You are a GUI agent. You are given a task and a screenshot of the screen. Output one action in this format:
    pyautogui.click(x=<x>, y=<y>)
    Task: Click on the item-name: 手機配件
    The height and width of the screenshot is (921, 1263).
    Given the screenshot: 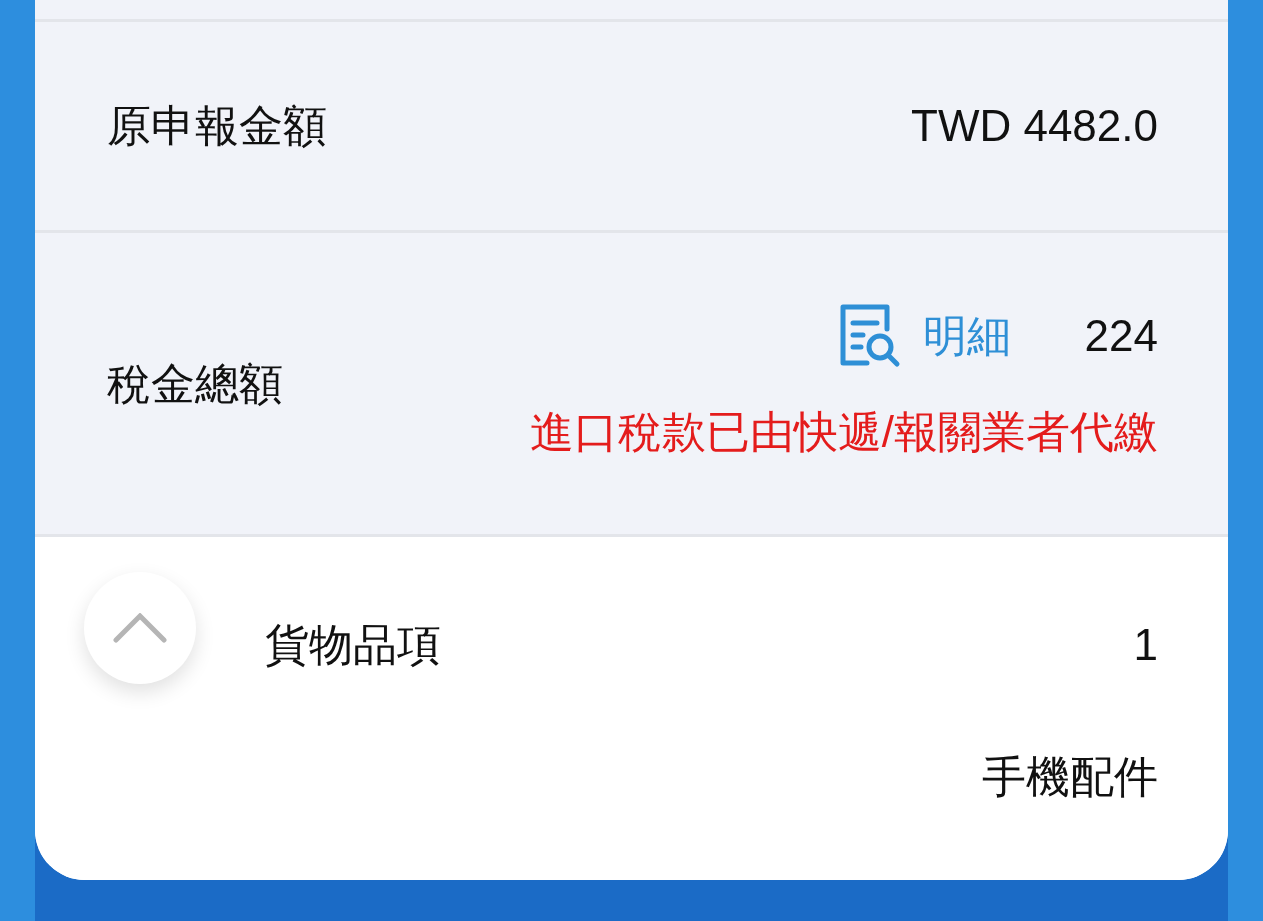 What is the action you would take?
    pyautogui.click(x=1070, y=777)
    